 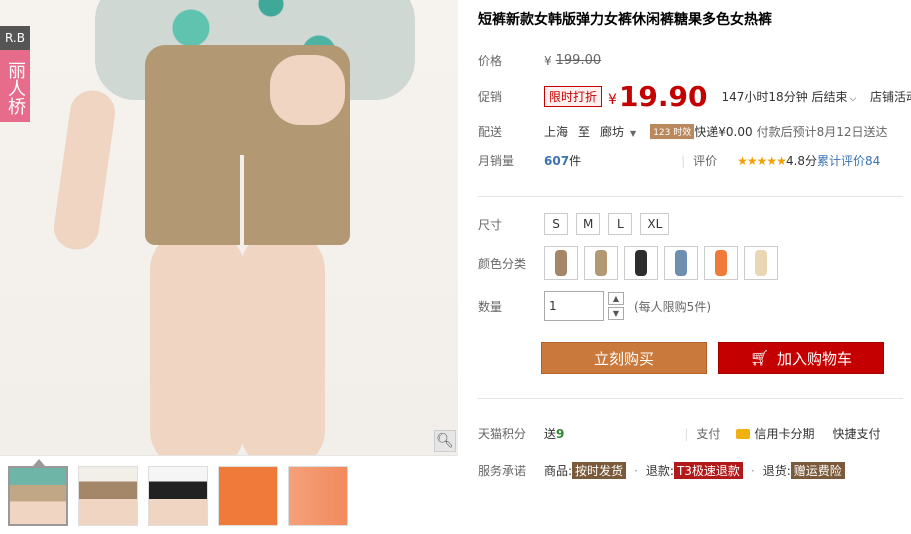 I want to click on price-currency: ¥, so click(x=548, y=60).